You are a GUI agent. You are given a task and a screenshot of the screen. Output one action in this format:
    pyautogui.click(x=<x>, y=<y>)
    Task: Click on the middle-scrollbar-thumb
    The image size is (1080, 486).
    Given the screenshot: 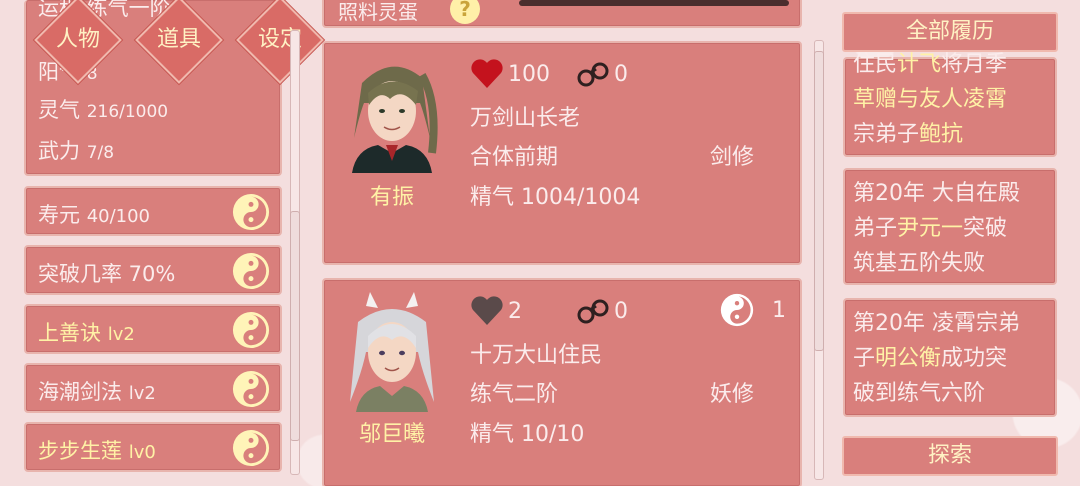 What is the action you would take?
    pyautogui.click(x=819, y=201)
    